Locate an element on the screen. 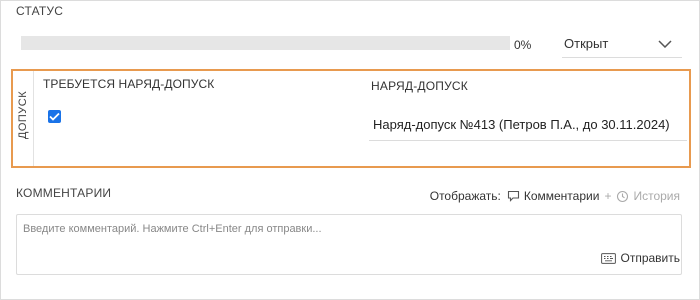 Image resolution: width=700 pixels, height=300 pixels. history-icon is located at coordinates (623, 196).